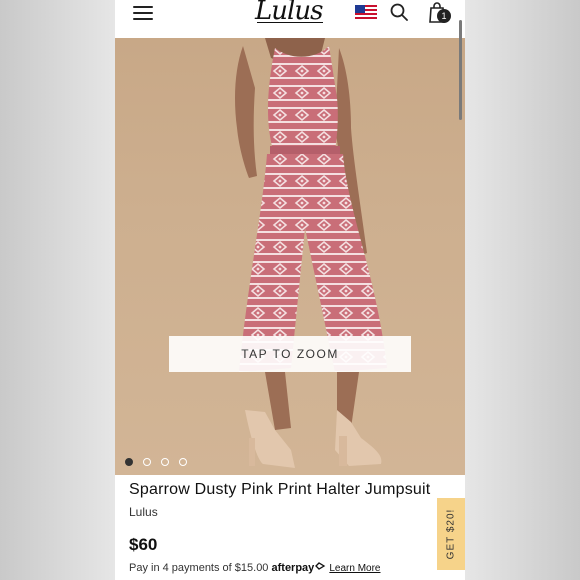 Image resolution: width=580 pixels, height=580 pixels. Describe the element at coordinates (460, 70) in the screenshot. I see `scrollbar` at that location.